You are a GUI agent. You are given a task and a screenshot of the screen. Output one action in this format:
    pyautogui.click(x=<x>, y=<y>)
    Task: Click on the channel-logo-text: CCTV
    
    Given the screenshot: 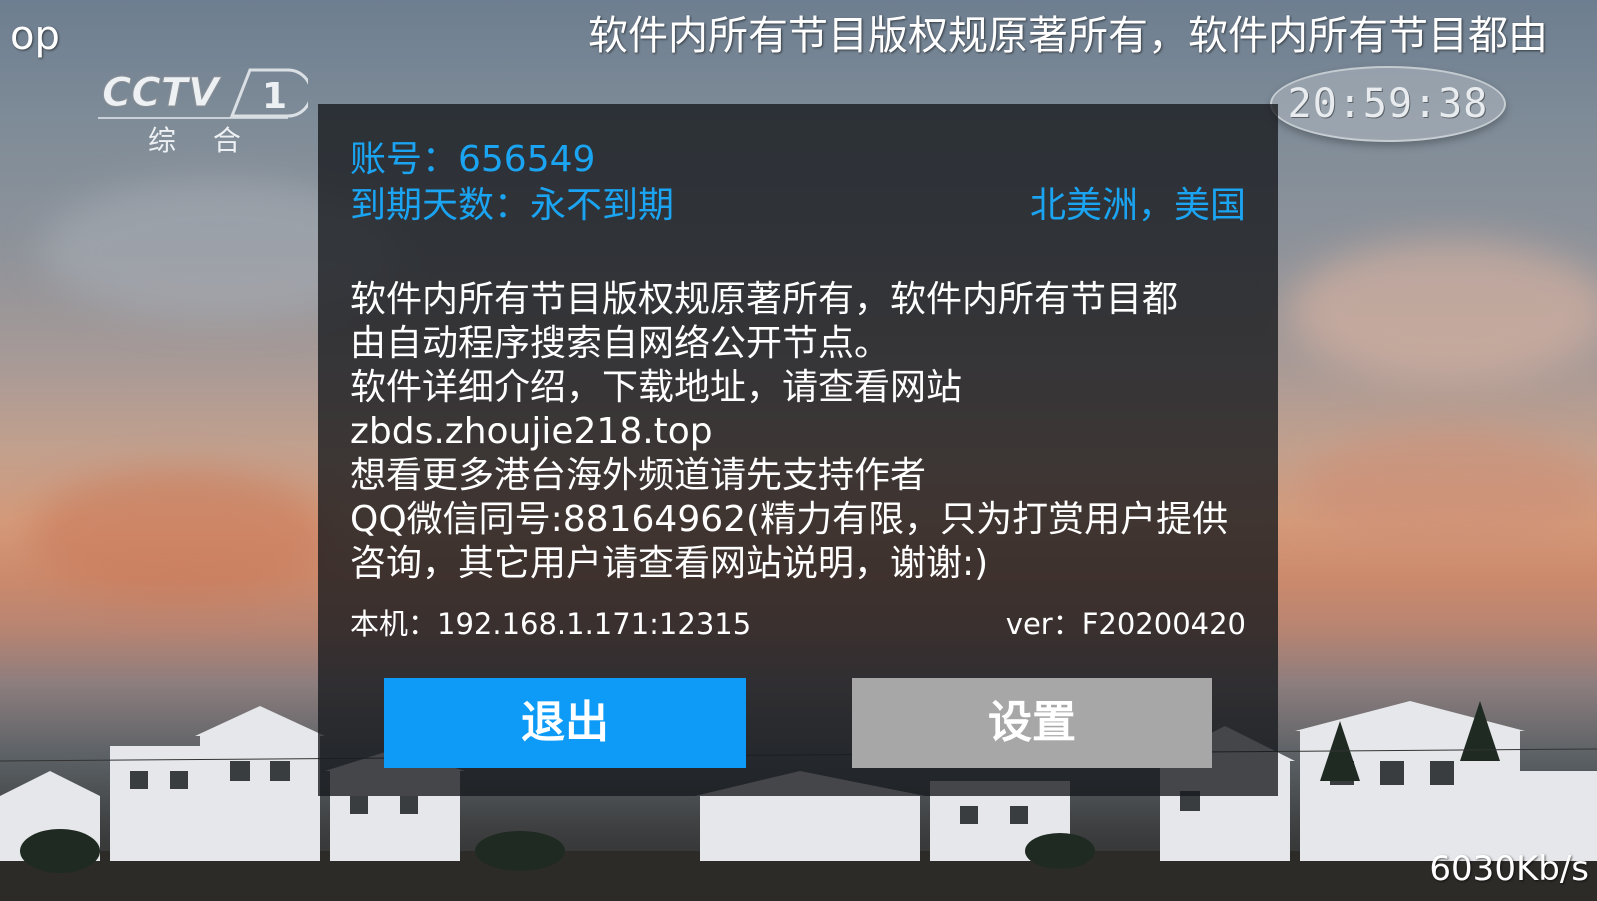 What is the action you would take?
    pyautogui.click(x=162, y=93)
    